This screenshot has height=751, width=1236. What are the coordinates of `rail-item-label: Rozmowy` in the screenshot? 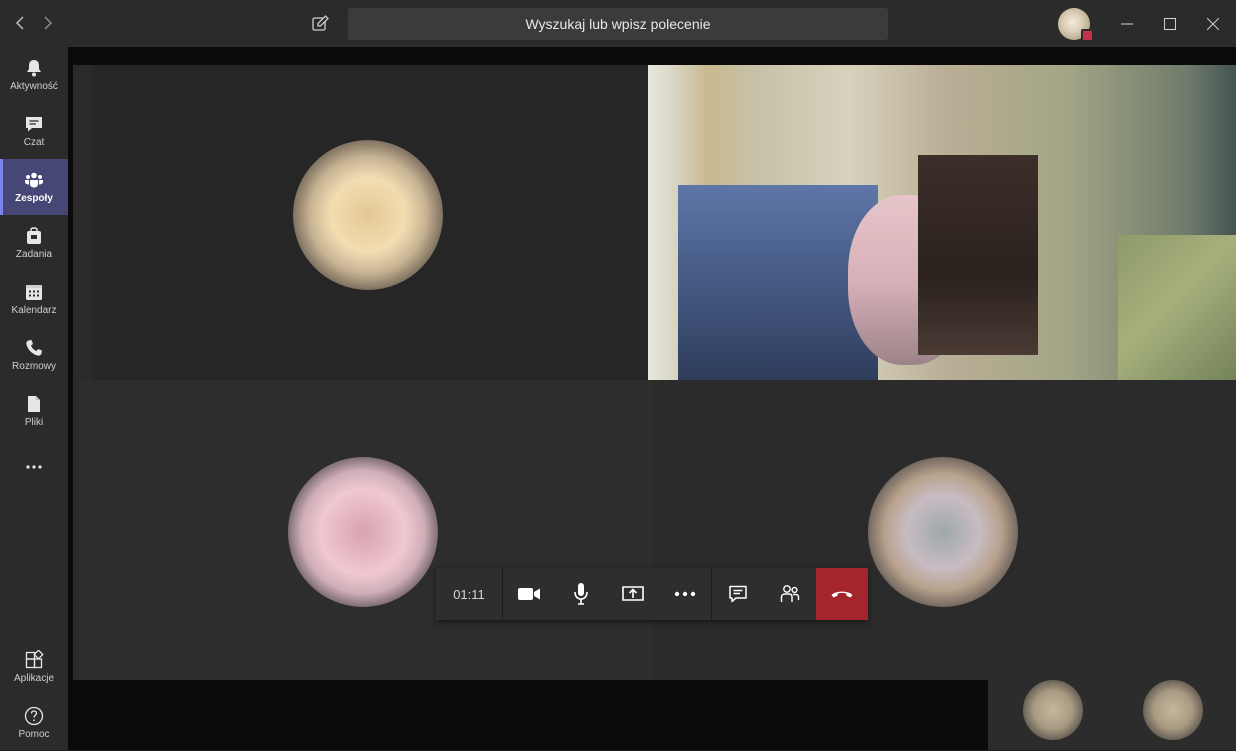 It's located at (34, 366).